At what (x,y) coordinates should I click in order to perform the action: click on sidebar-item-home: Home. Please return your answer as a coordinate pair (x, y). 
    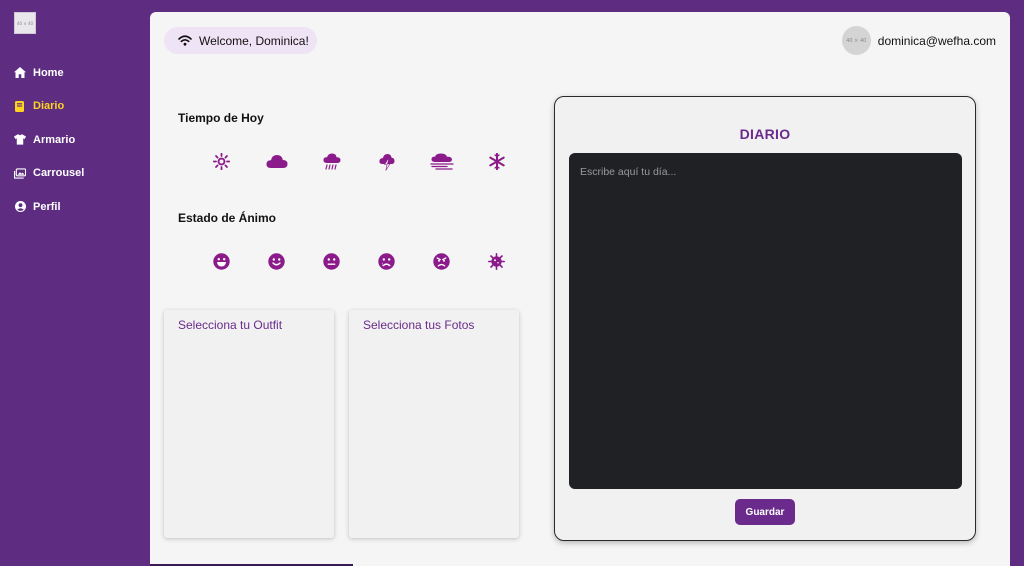
    Looking at the image, I should click on (49, 73).